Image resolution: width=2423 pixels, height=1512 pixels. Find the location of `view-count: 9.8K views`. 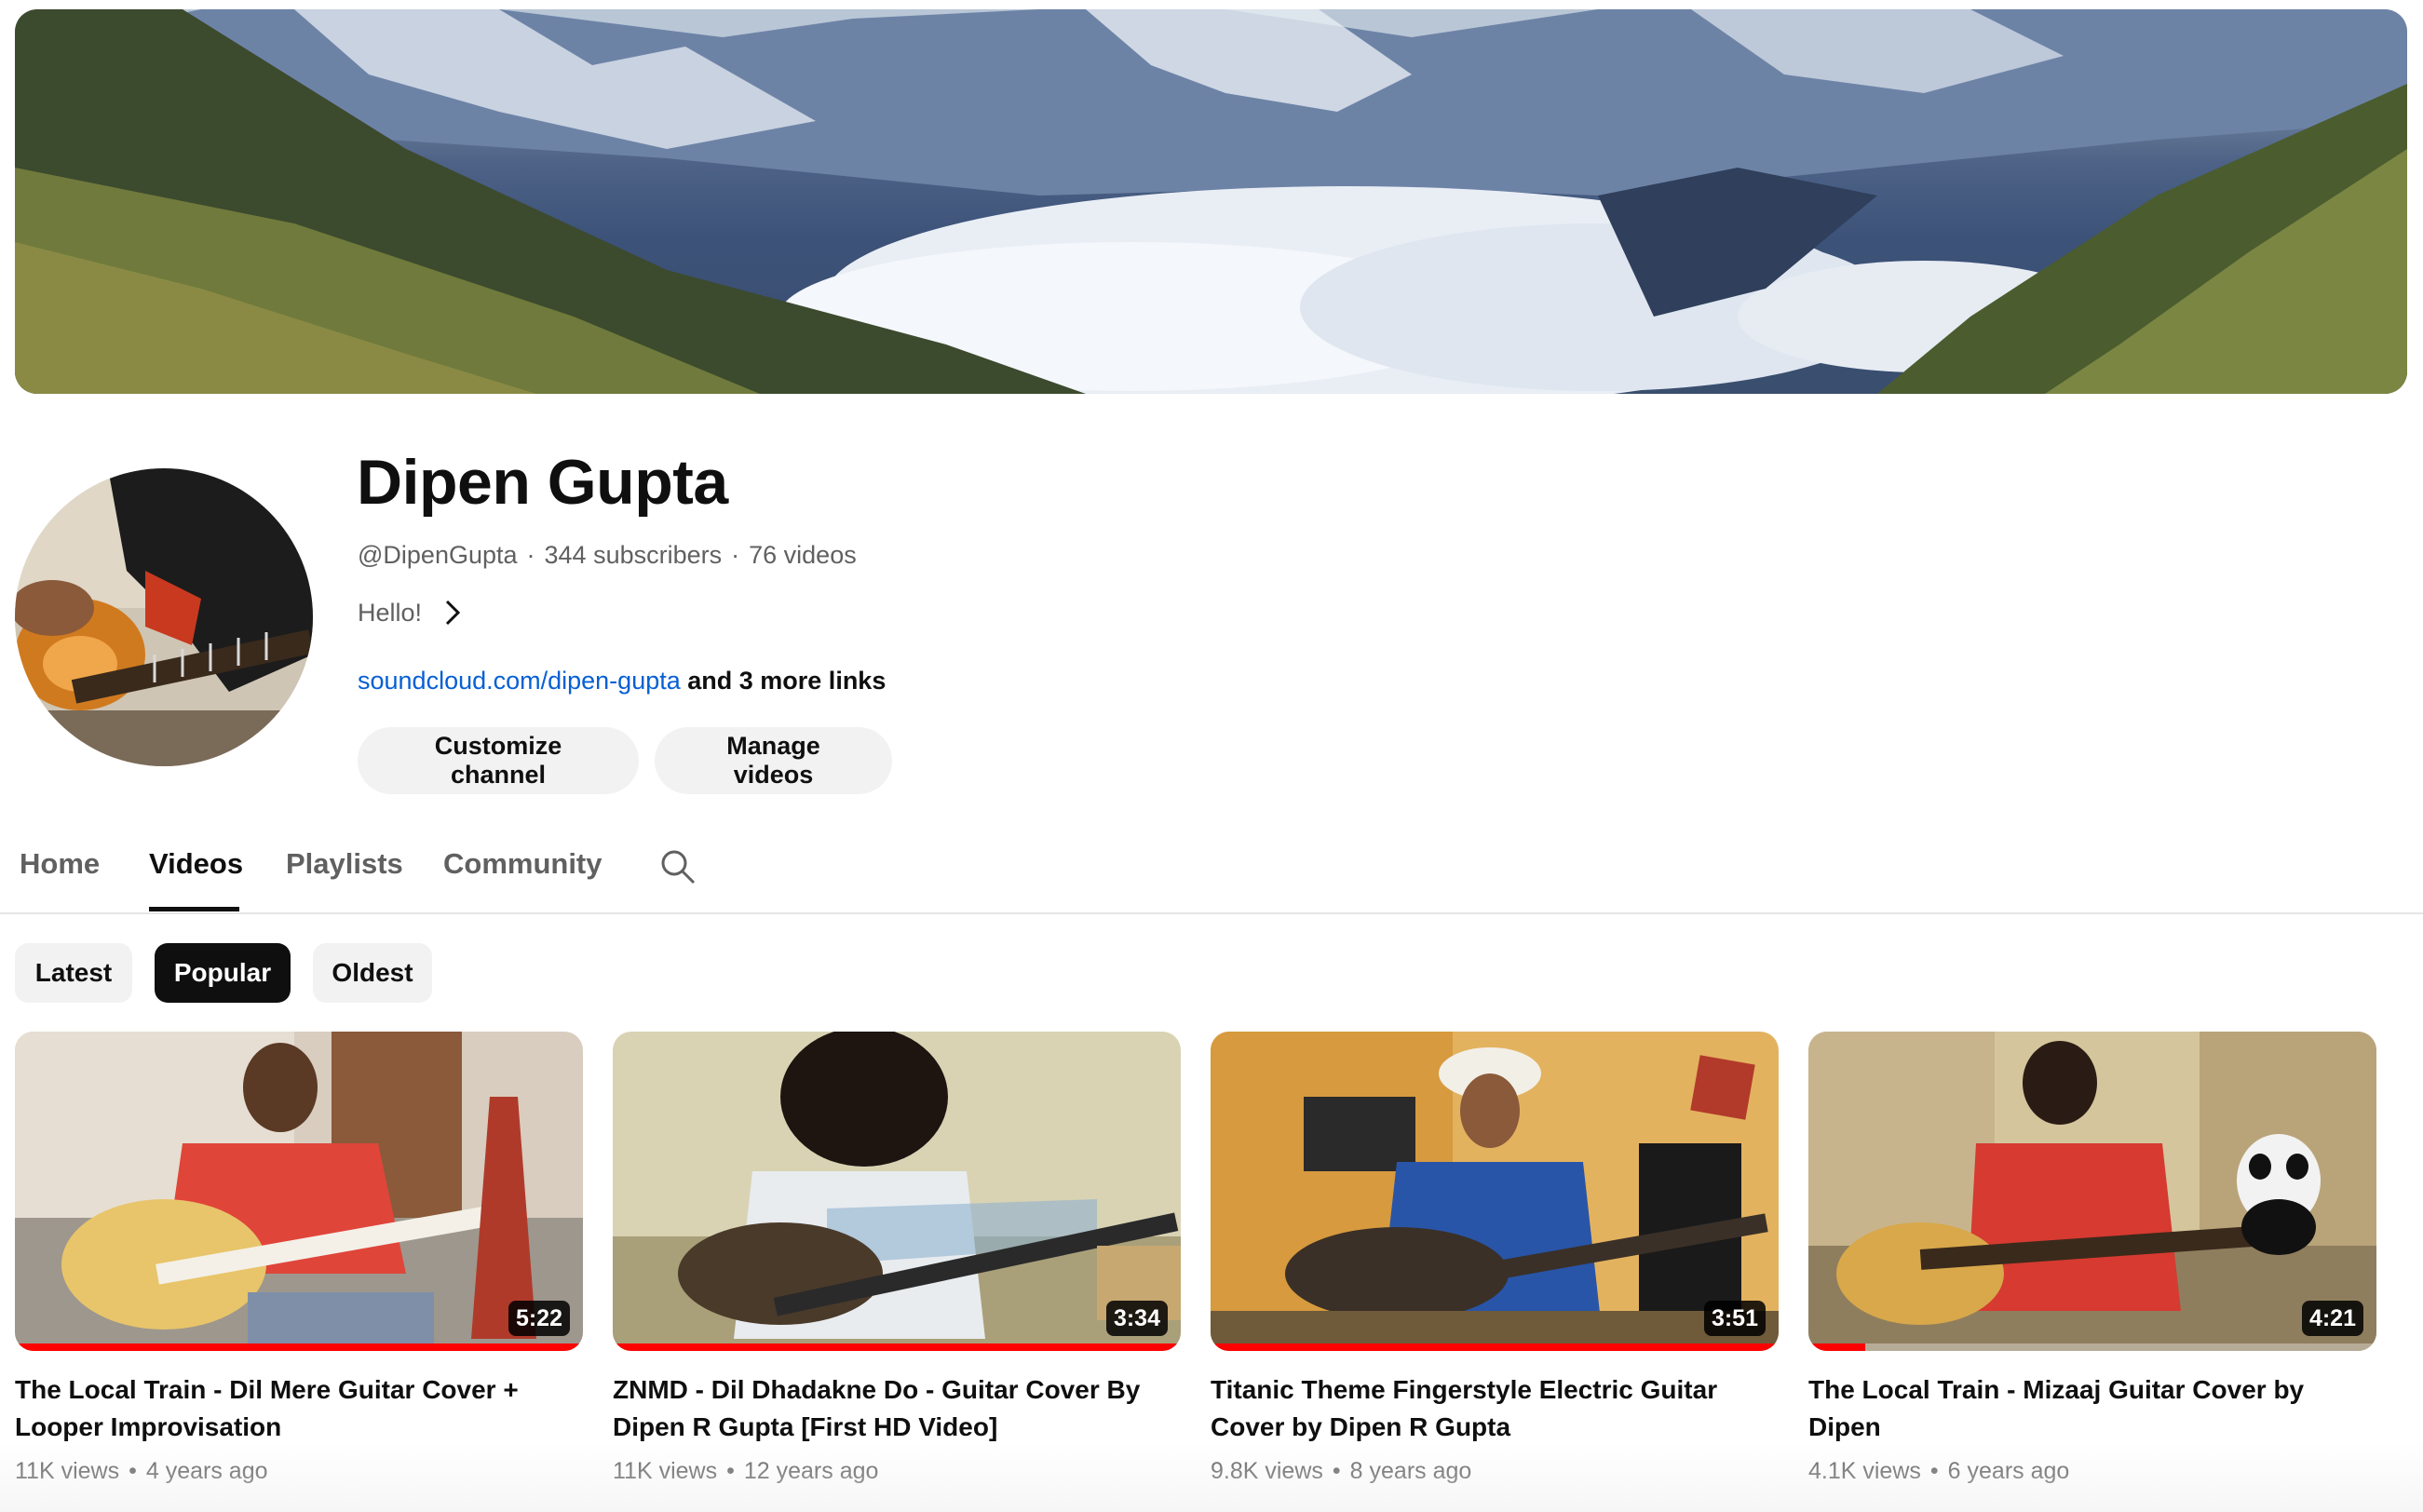

view-count: 9.8K views is located at coordinates (1267, 1471).